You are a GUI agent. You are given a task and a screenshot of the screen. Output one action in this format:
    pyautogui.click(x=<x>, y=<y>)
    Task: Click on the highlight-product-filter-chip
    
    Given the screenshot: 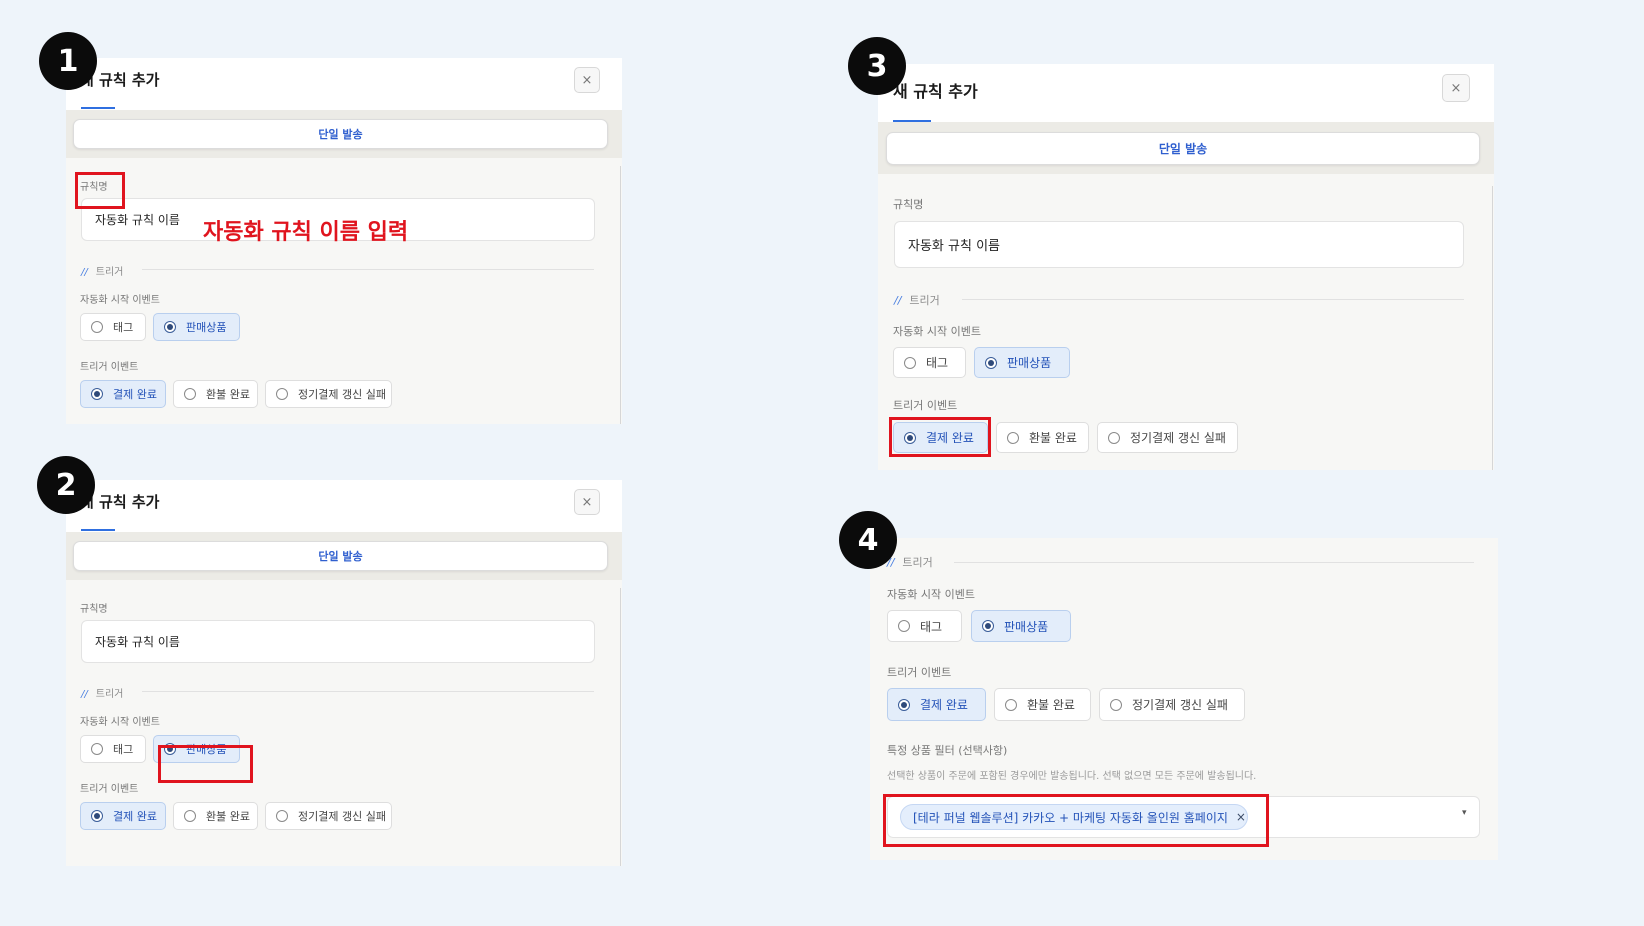 What is the action you would take?
    pyautogui.click(x=1076, y=820)
    